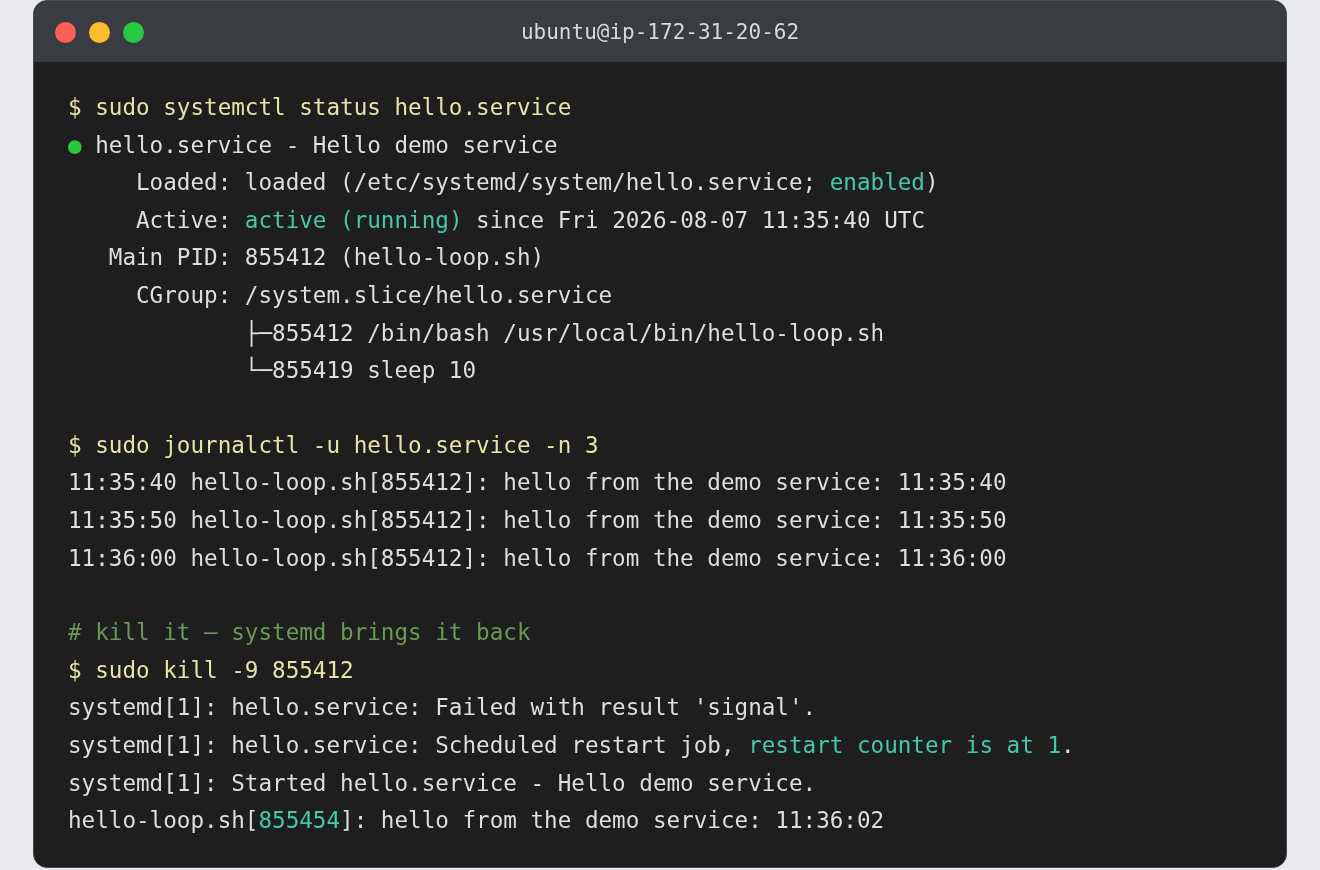 This screenshot has height=870, width=1320. Describe the element at coordinates (320, 107) in the screenshot. I see `command-line: $ sudo systemctl status hello.service` at that location.